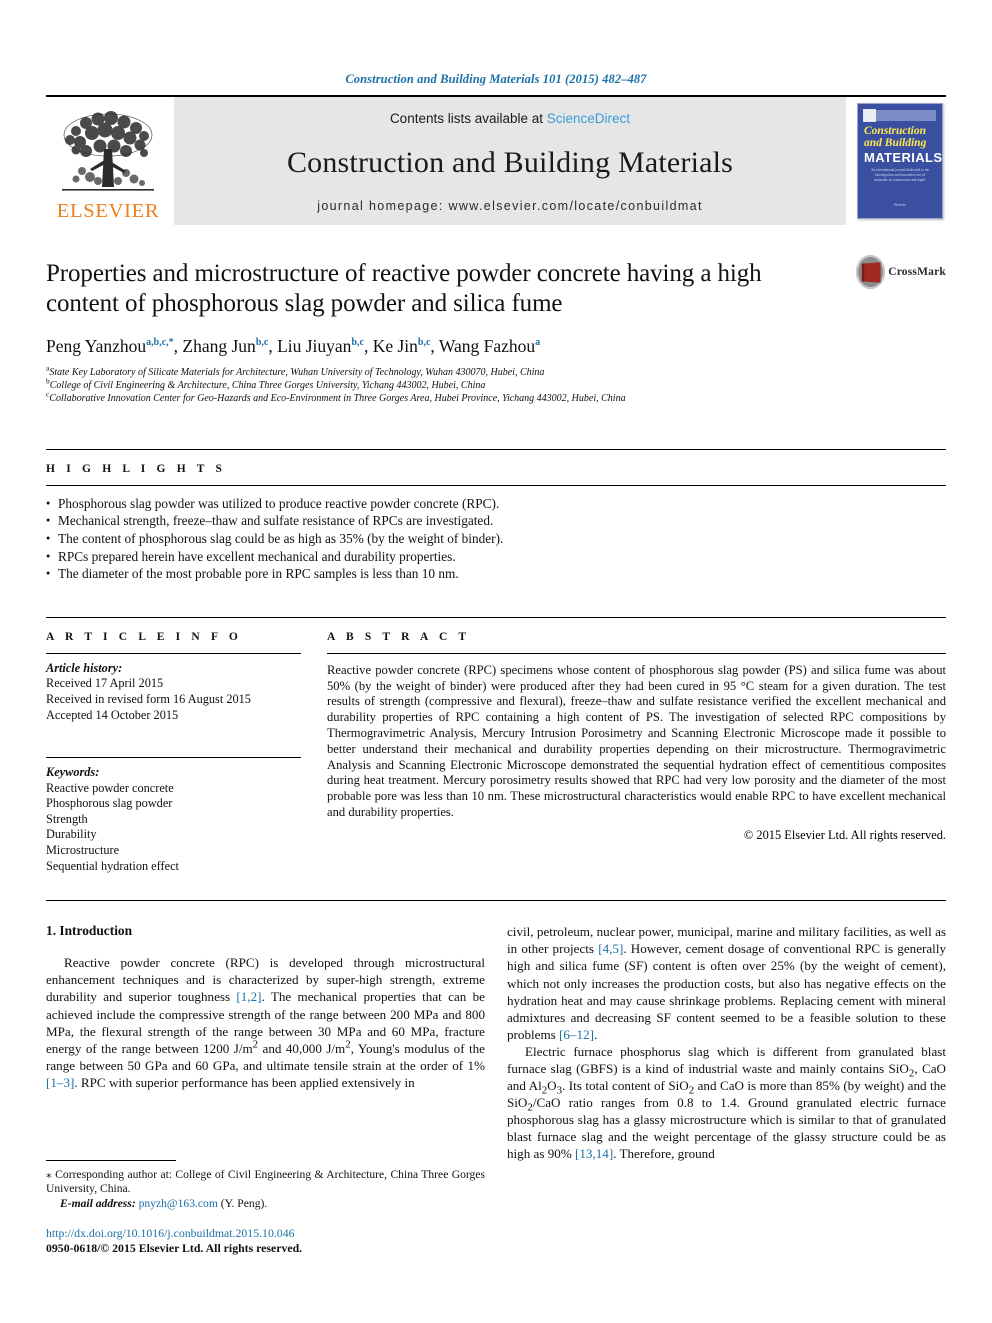  I want to click on history-item: Received in revised form 16 August 2015, so click(148, 698).